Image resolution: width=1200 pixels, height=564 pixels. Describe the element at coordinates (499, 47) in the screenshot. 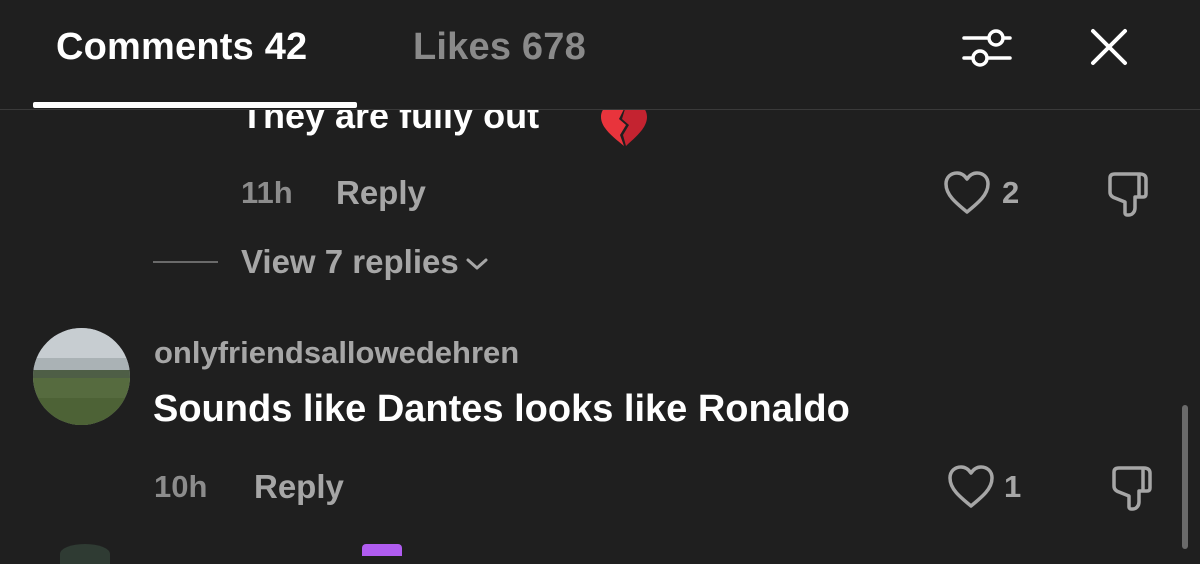

I see `tab-likes: Likes 678` at that location.